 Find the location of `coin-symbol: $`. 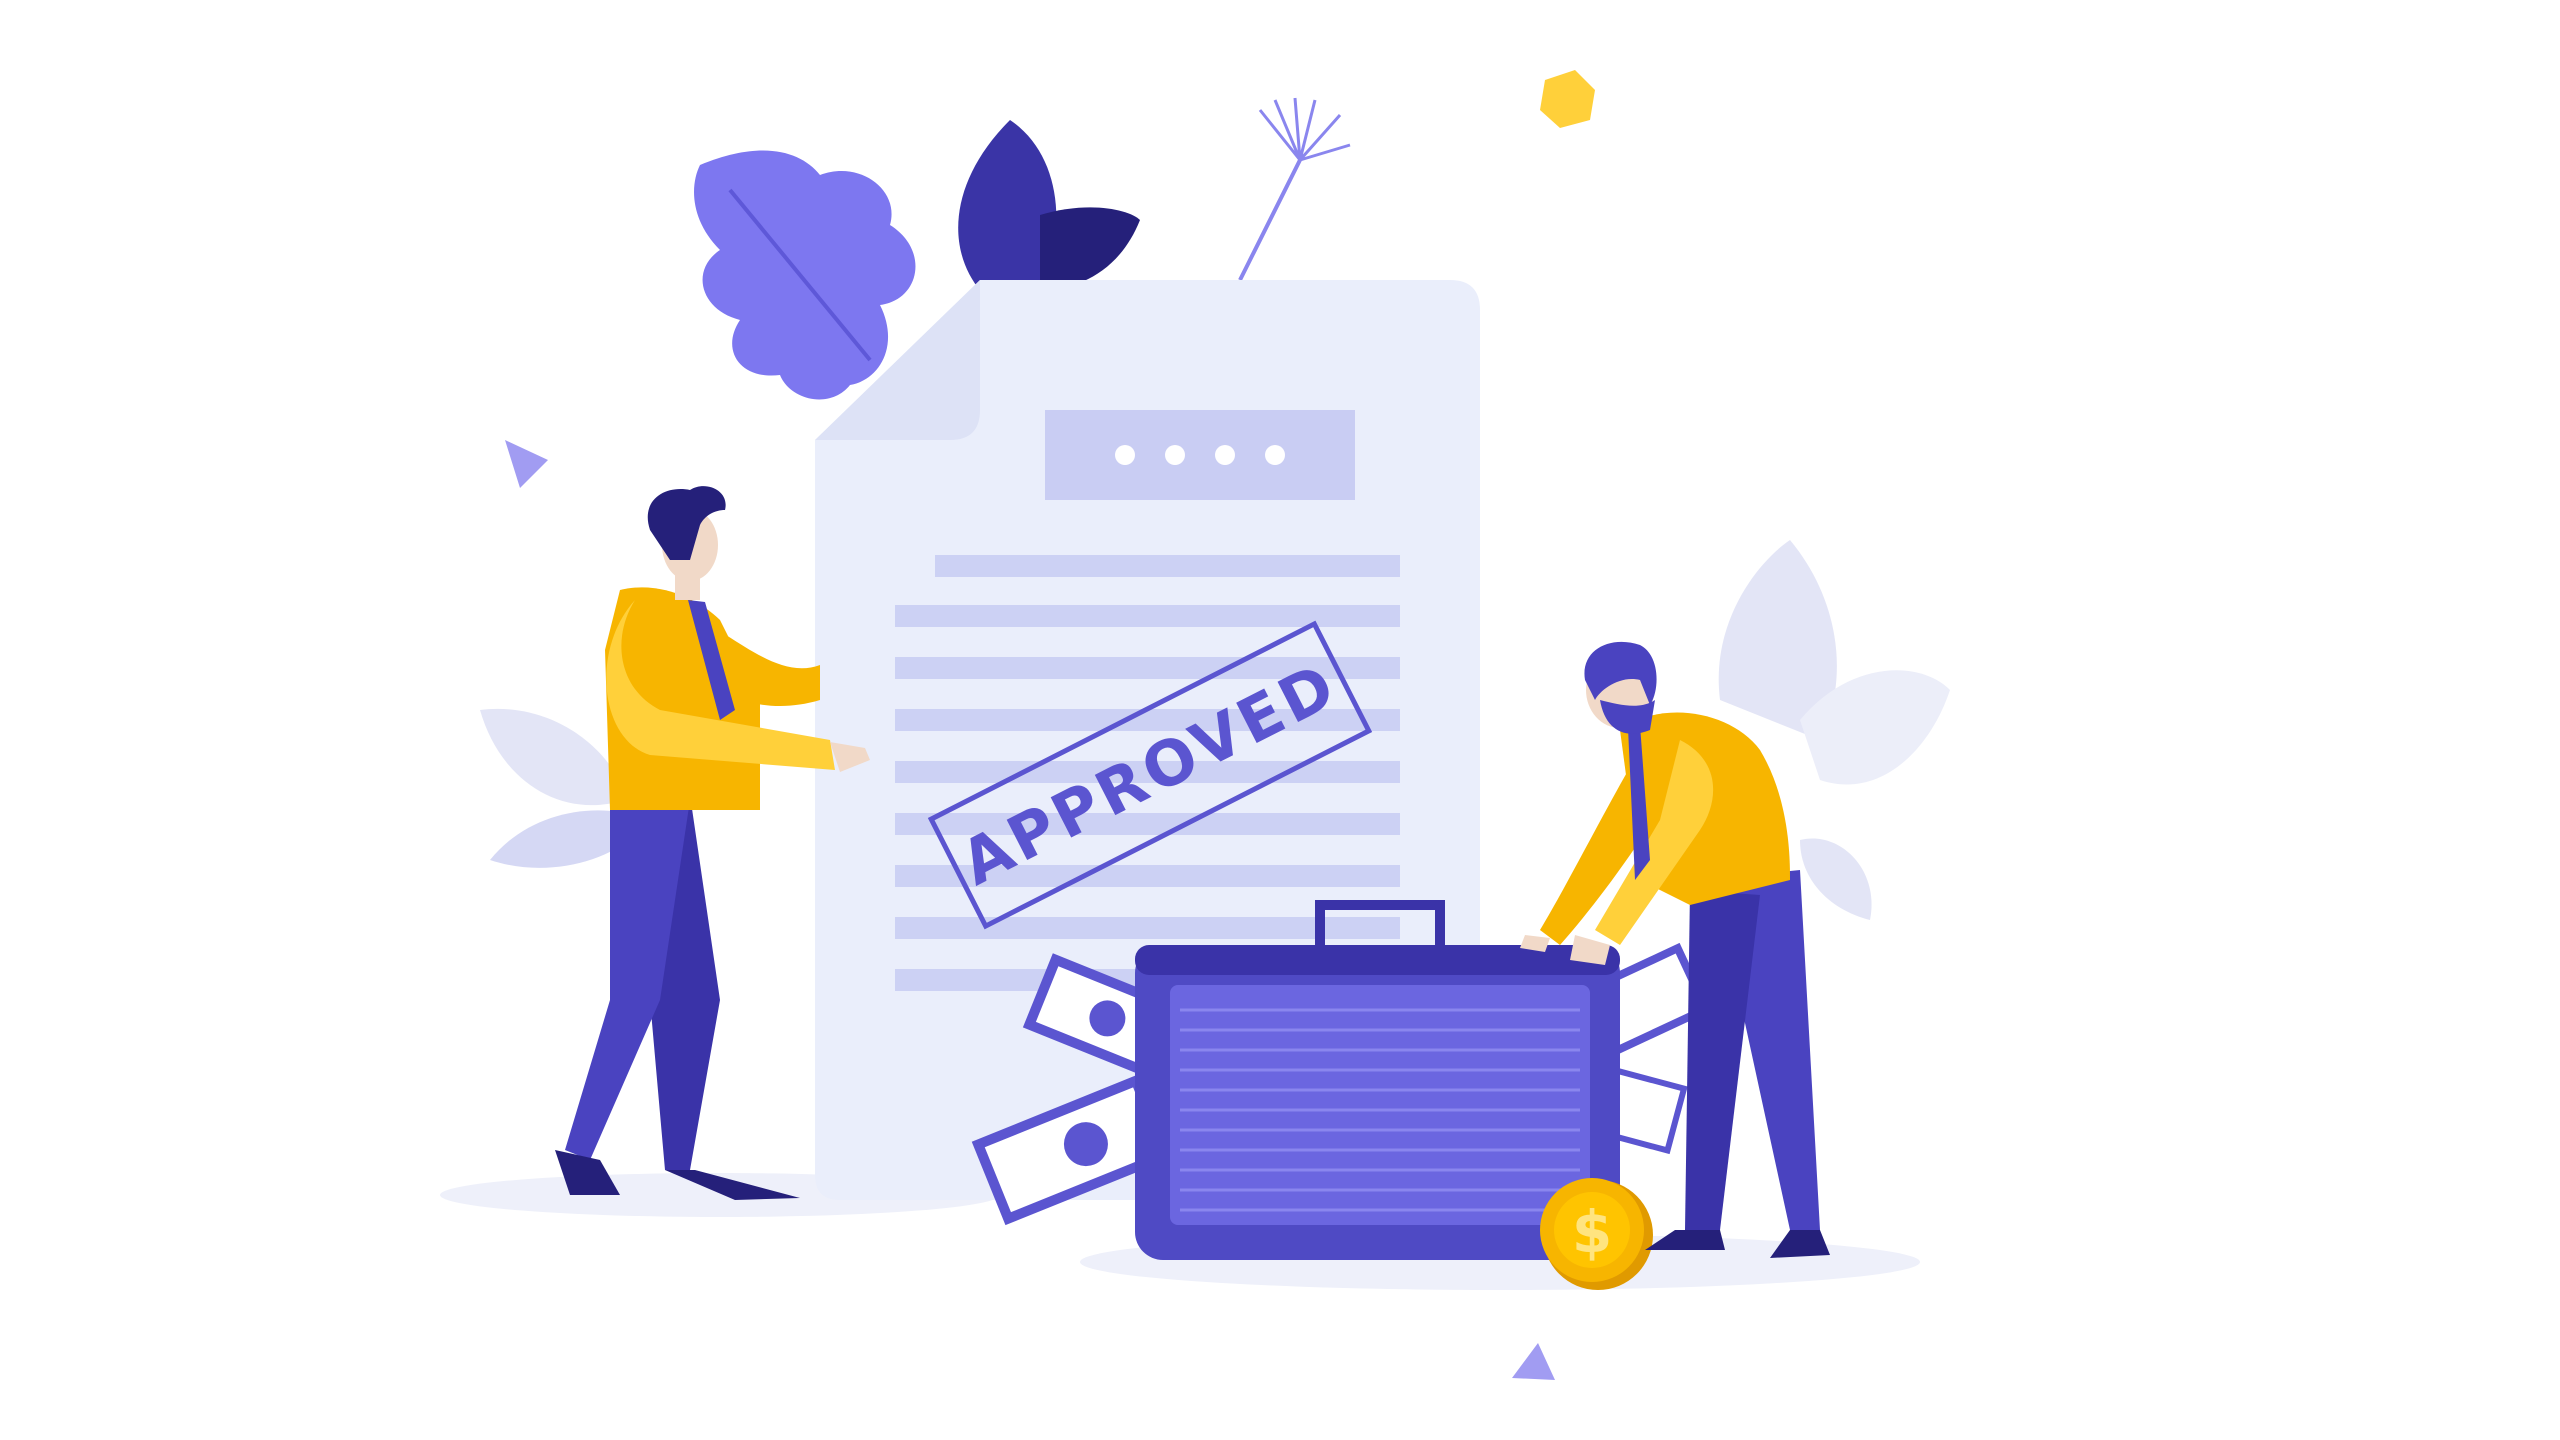

coin-symbol: $ is located at coordinates (1592, 1232).